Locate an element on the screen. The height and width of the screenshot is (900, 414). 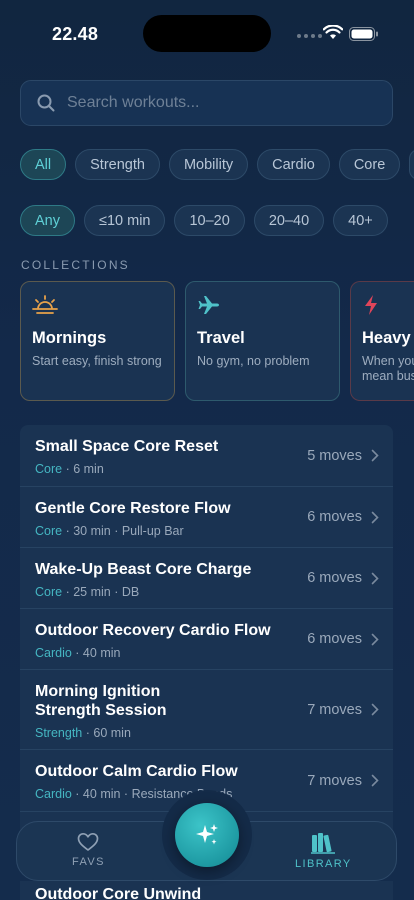
workout-details: · 60 min is located at coordinates (106, 733).